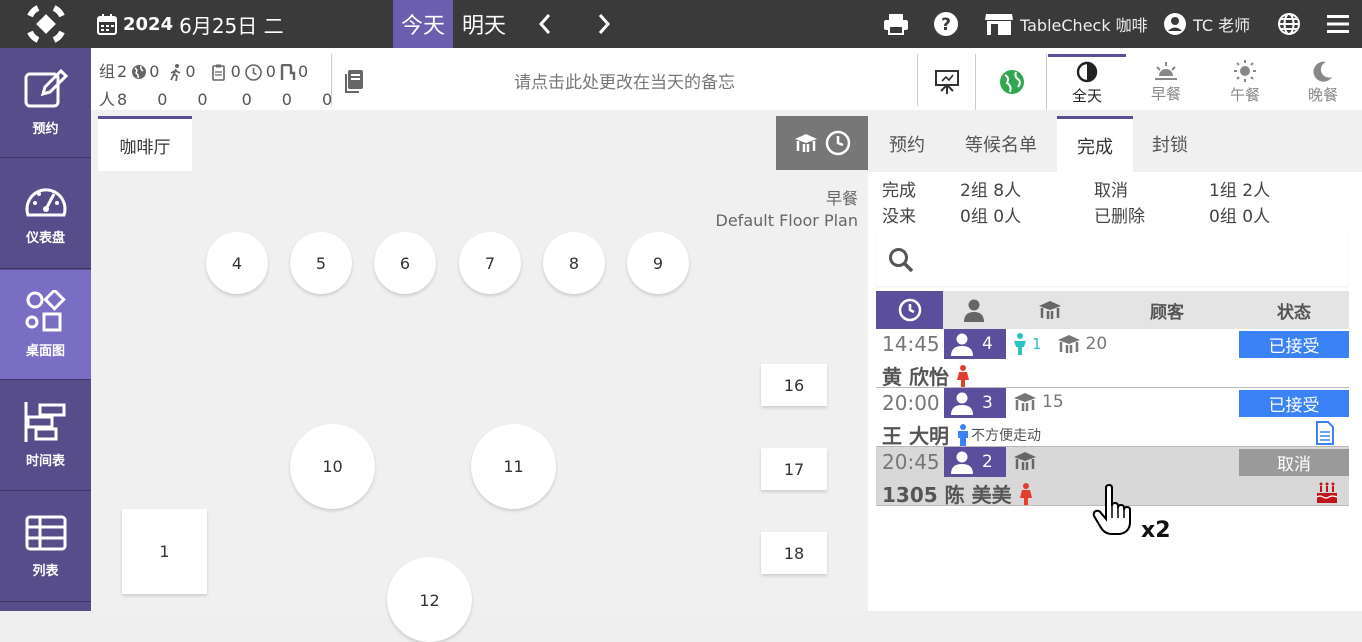 This screenshot has width=1362, height=642. I want to click on tab-blocked: 封锁, so click(1170, 144).